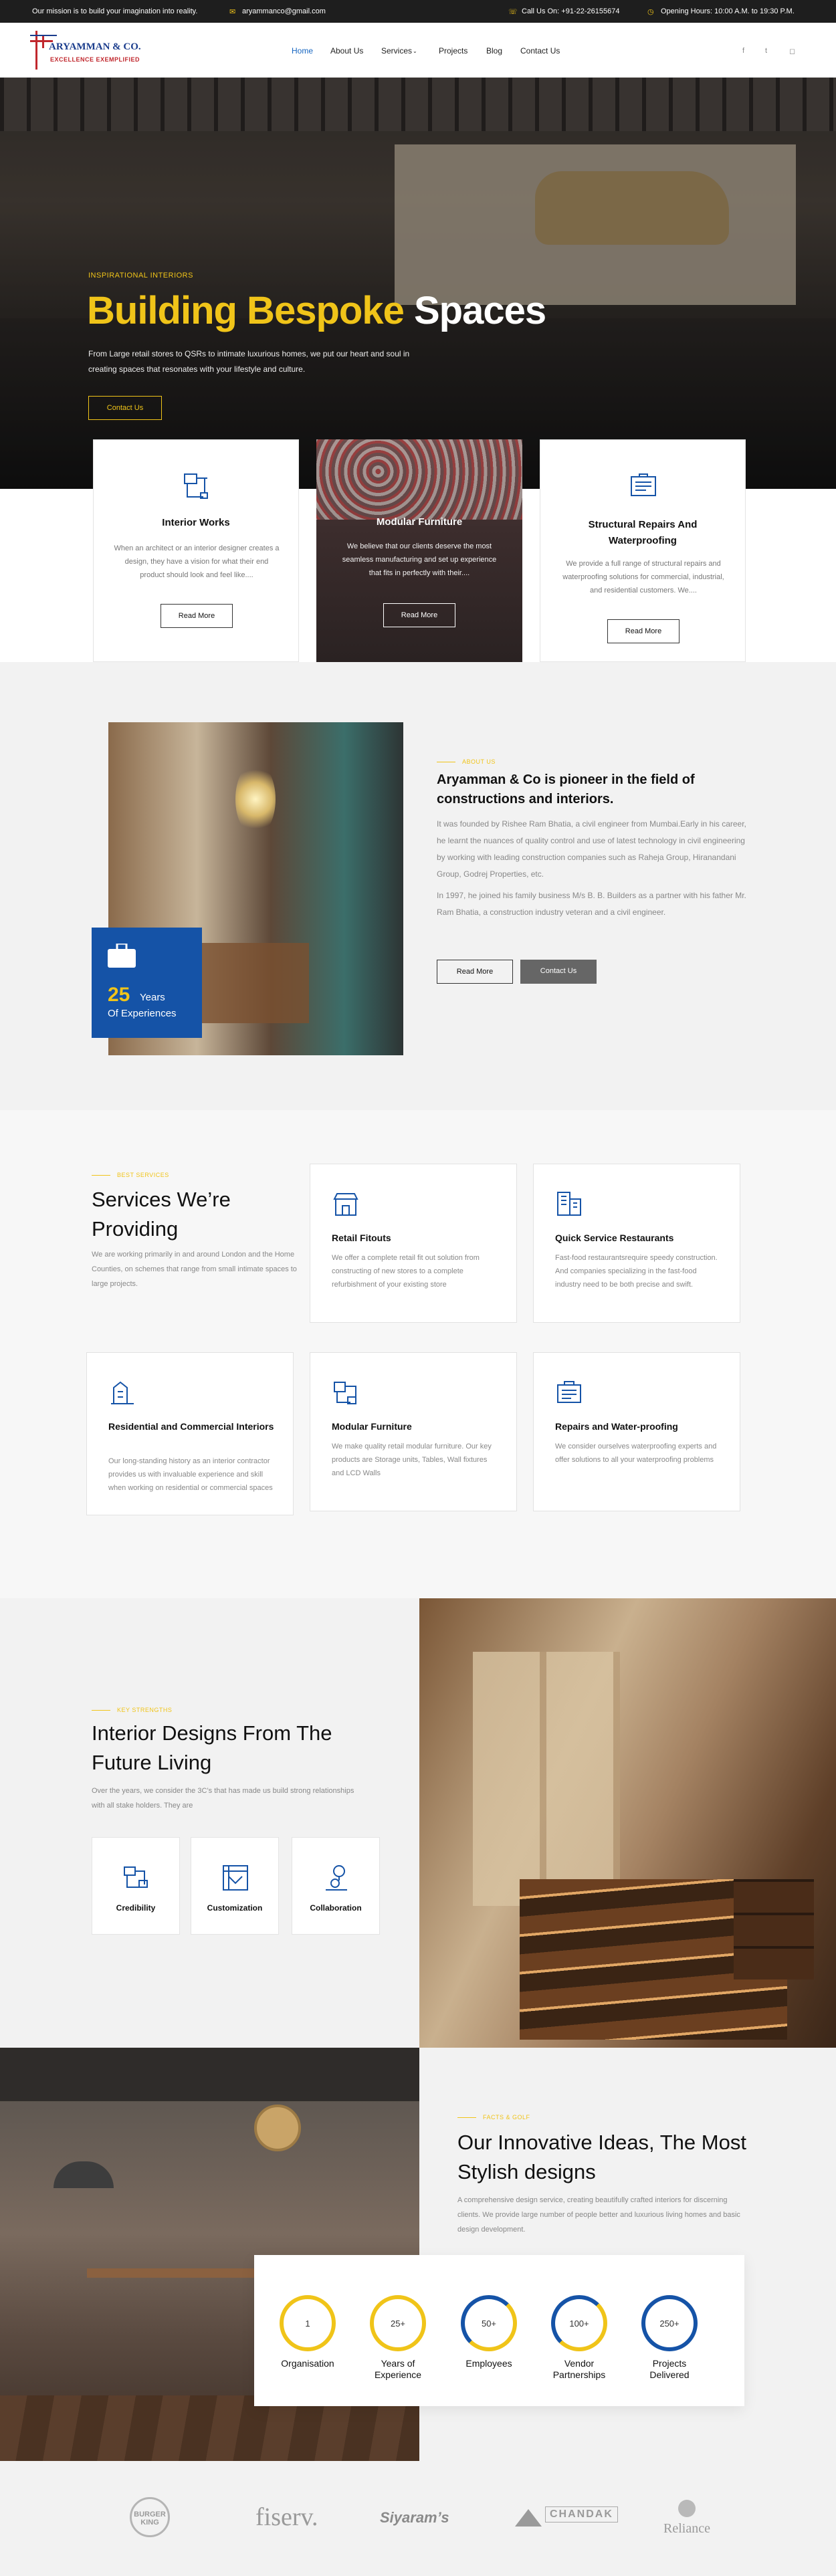  I want to click on nav-contact: Contact Us, so click(540, 51).